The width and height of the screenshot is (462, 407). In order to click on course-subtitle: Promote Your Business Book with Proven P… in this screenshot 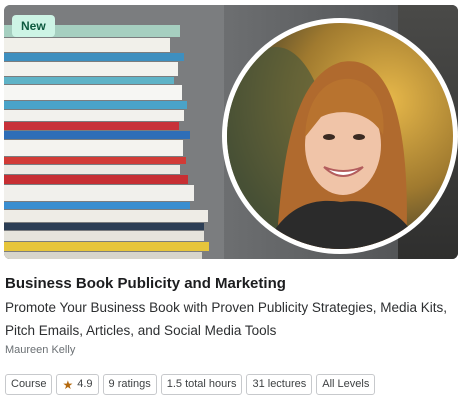, I will do `click(226, 319)`.